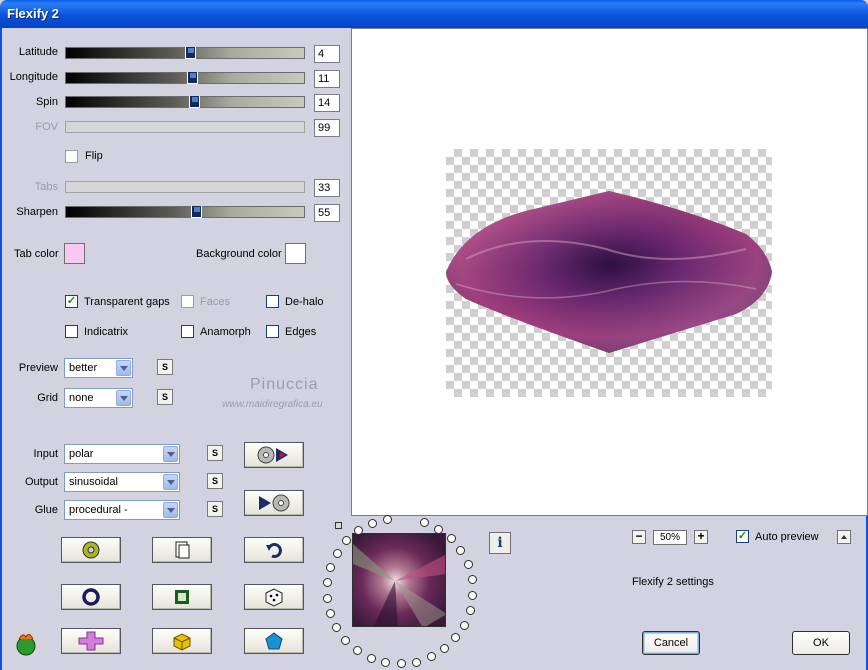 This screenshot has height=670, width=868. Describe the element at coordinates (122, 482) in the screenshot. I see `output-projection-select: sinusoidal` at that location.